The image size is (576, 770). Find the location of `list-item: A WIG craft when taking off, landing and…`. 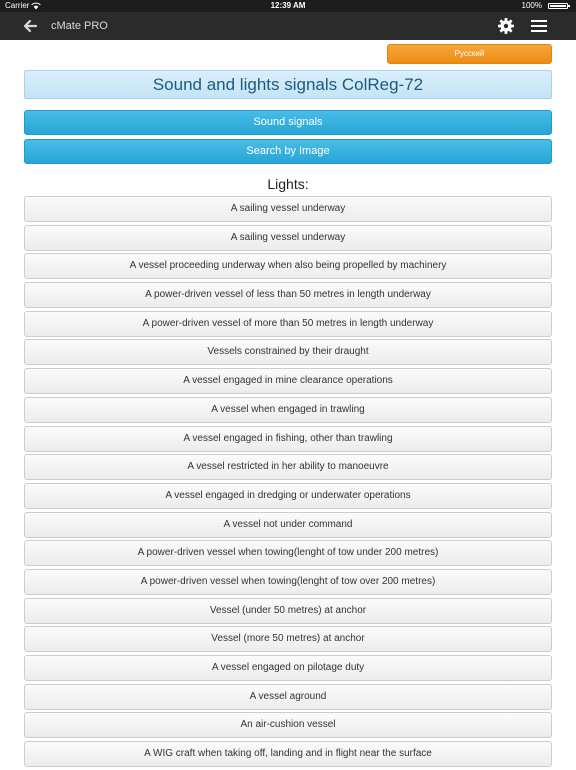

list-item: A WIG craft when taking off, landing and… is located at coordinates (288, 754).